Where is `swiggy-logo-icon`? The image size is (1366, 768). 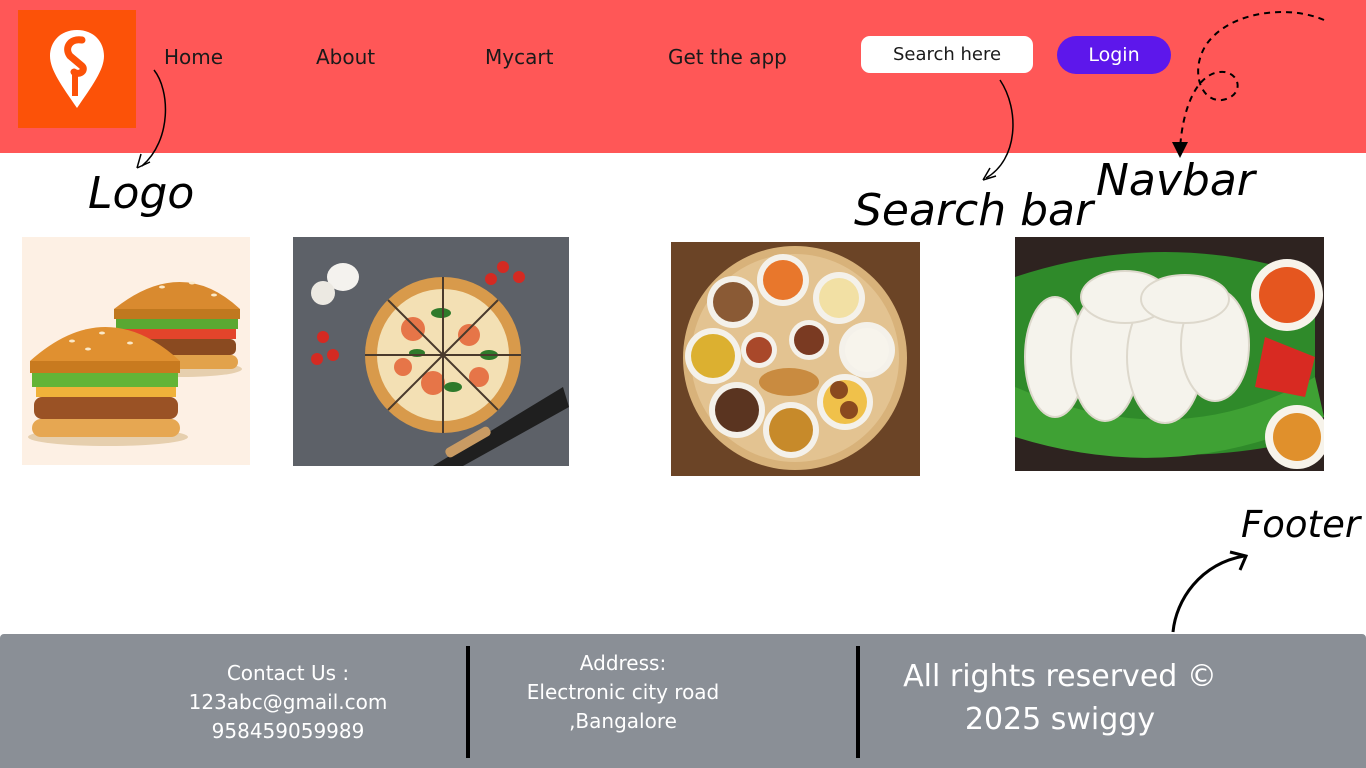 swiggy-logo-icon is located at coordinates (77, 69).